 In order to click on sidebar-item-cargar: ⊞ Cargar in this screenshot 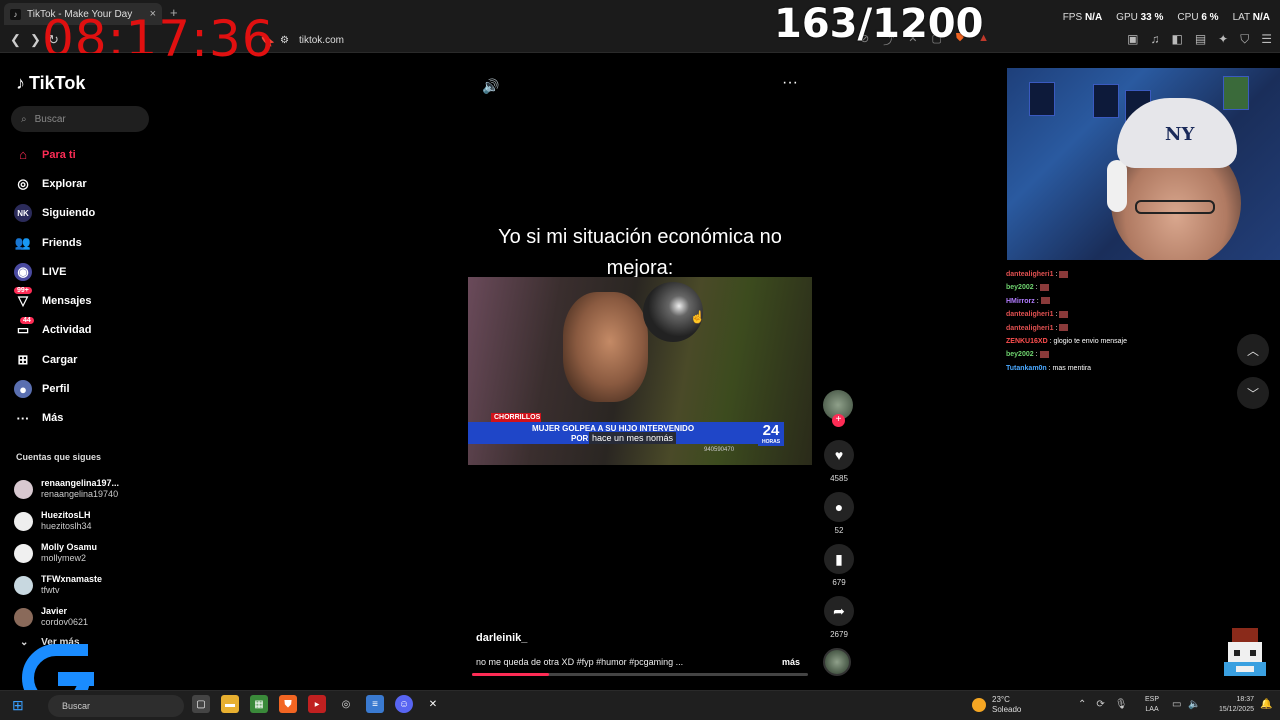, I will do `click(84, 359)`.